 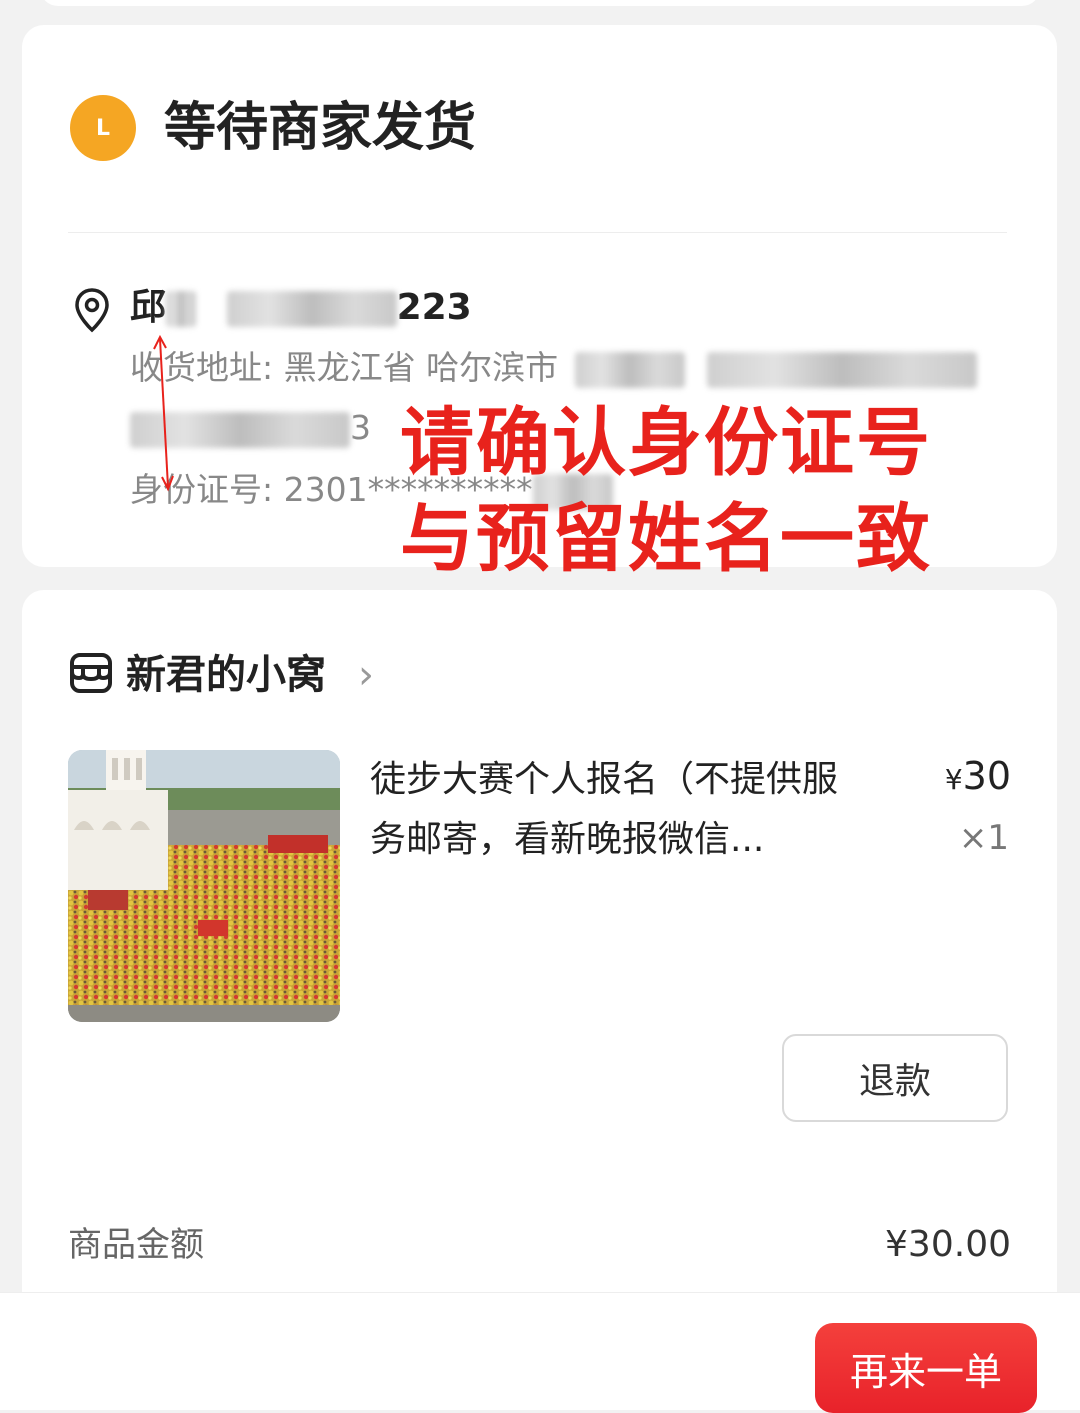 What do you see at coordinates (103, 128) in the screenshot?
I see `status-clock-icon: L` at bounding box center [103, 128].